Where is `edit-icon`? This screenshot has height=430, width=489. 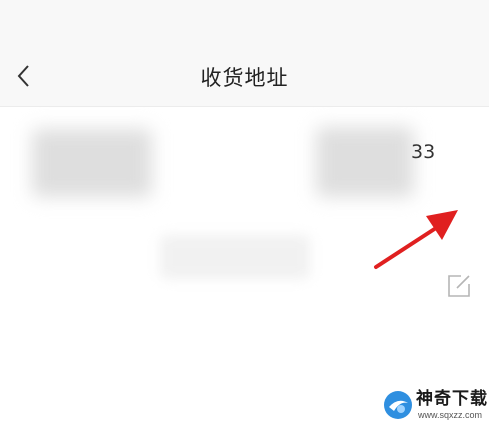 edit-icon is located at coordinates (459, 286).